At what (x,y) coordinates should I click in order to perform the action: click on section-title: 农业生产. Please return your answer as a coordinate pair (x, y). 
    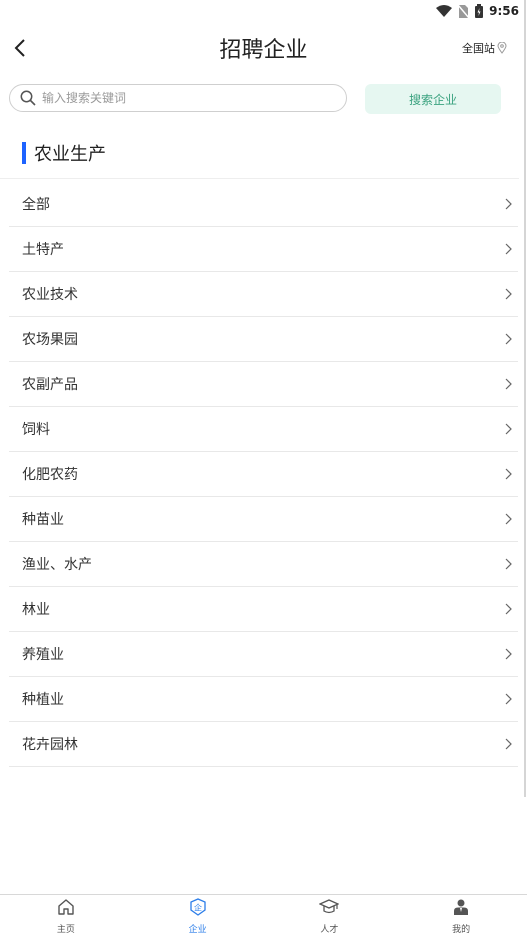
    Looking at the image, I should click on (70, 154).